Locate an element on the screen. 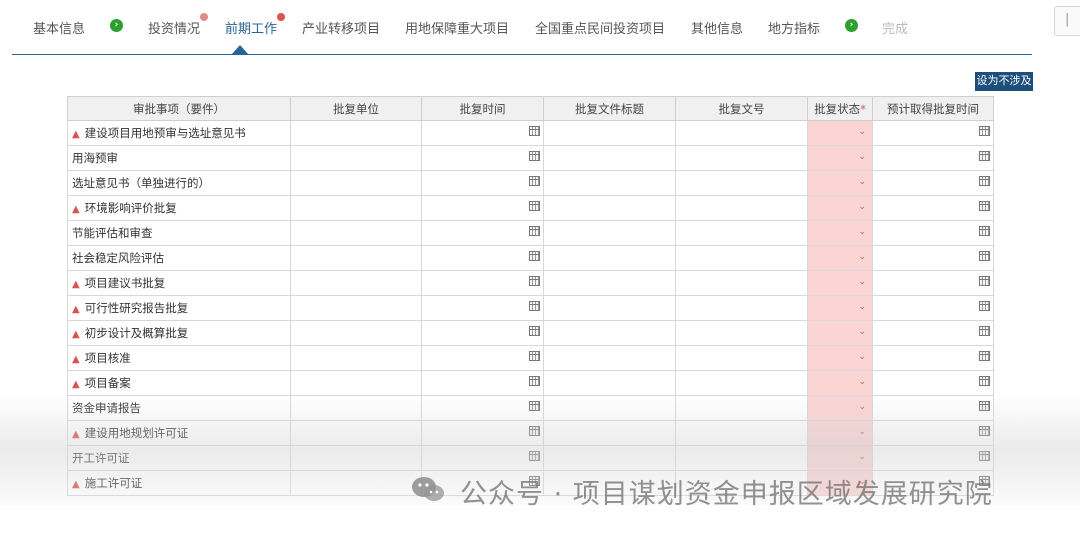 The height and width of the screenshot is (533, 1080). tab-land-guarantee: 用地保障重大项目 is located at coordinates (457, 27).